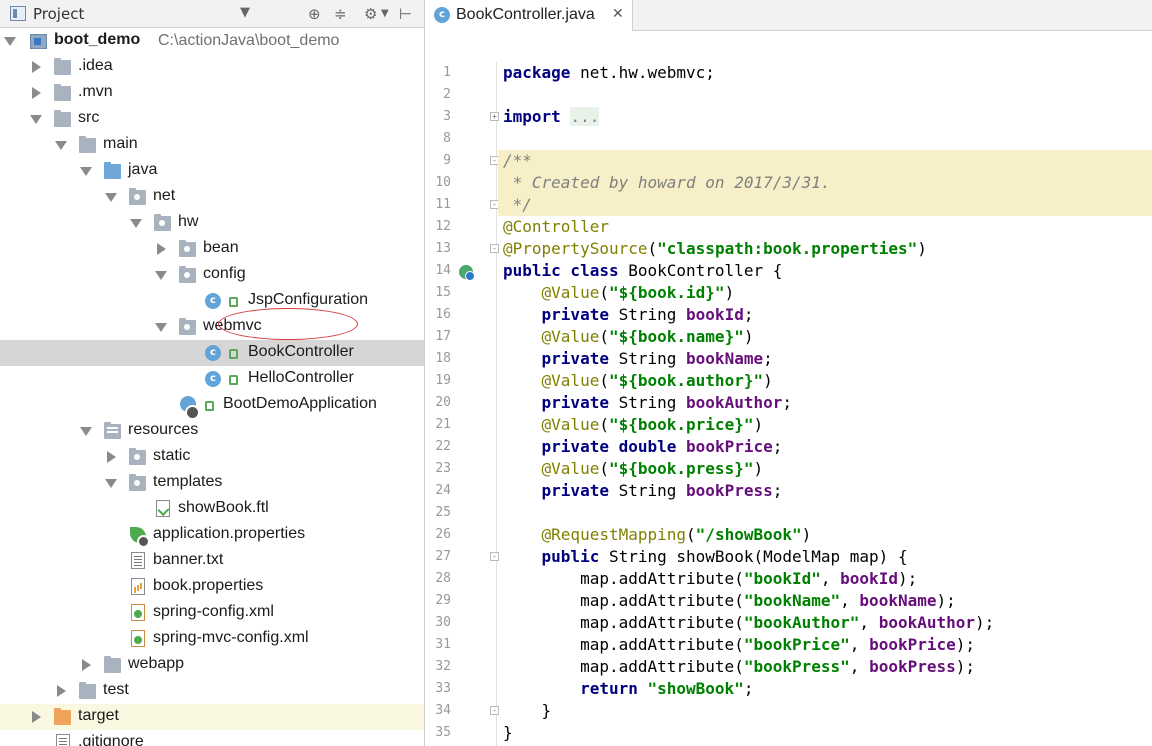 This screenshot has width=1152, height=746. Describe the element at coordinates (212, 119) in the screenshot. I see `tree-node-src: src` at that location.